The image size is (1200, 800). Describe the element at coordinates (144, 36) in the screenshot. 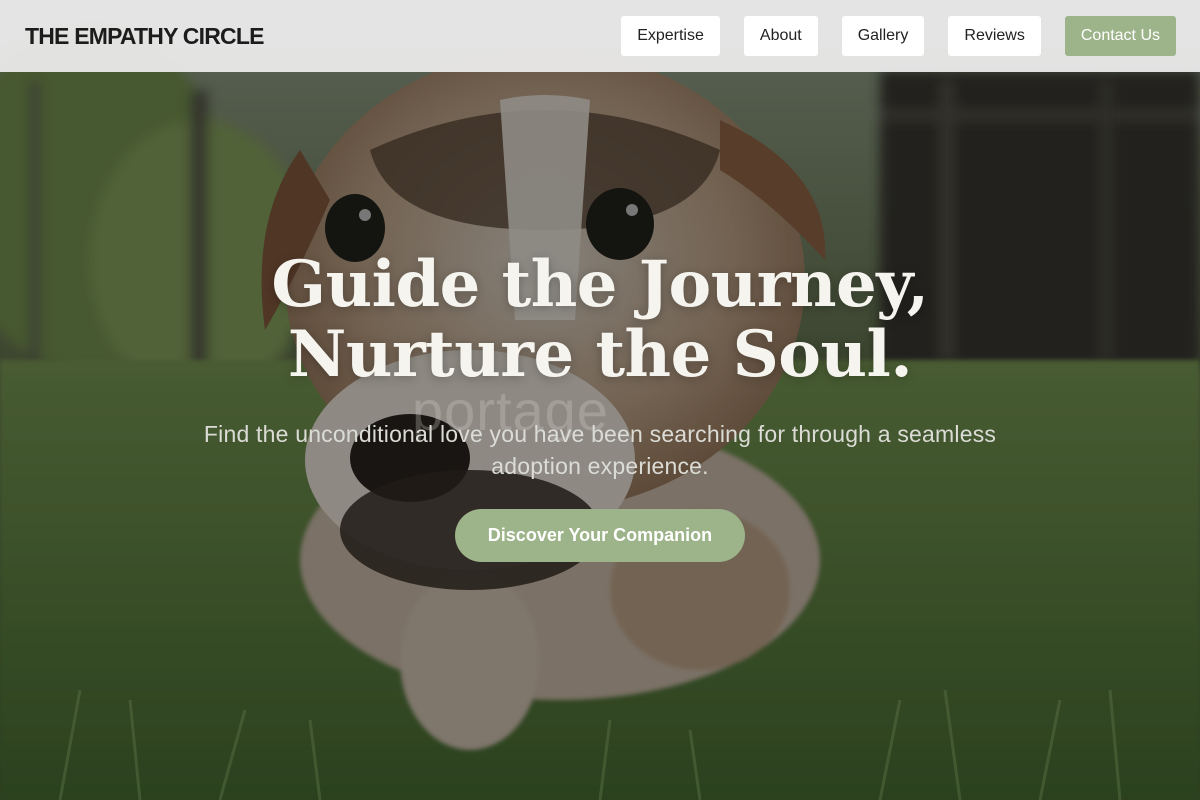

I see `brand-logo: THE EMPATHY CIRCLE` at that location.